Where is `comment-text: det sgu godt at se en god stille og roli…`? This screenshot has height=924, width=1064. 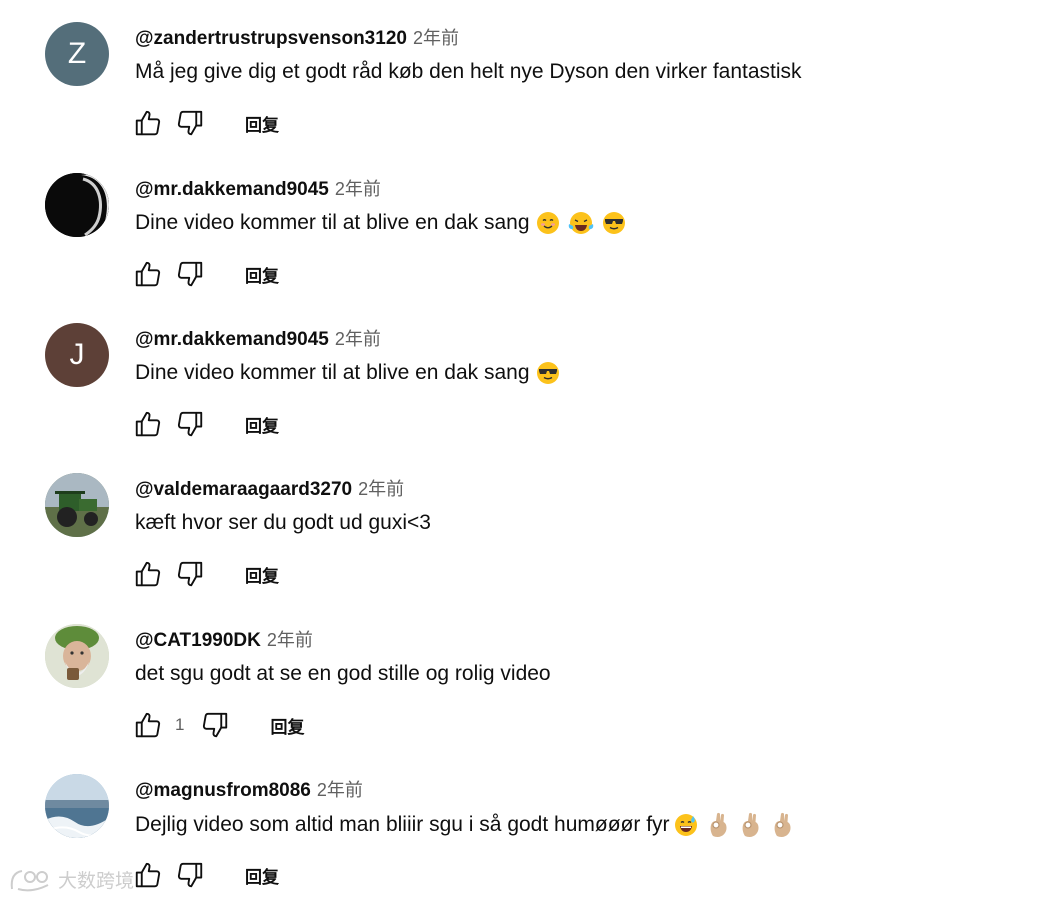
comment-text: det sgu godt at se en god stille og roli… is located at coordinates (343, 674).